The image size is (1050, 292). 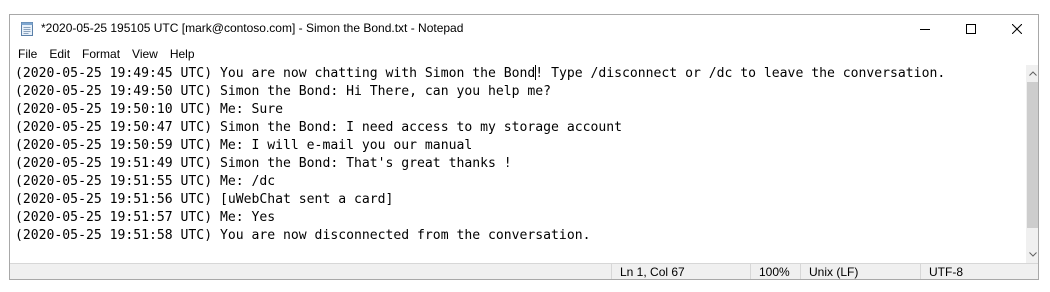 I want to click on minimize-button, so click(x=925, y=29).